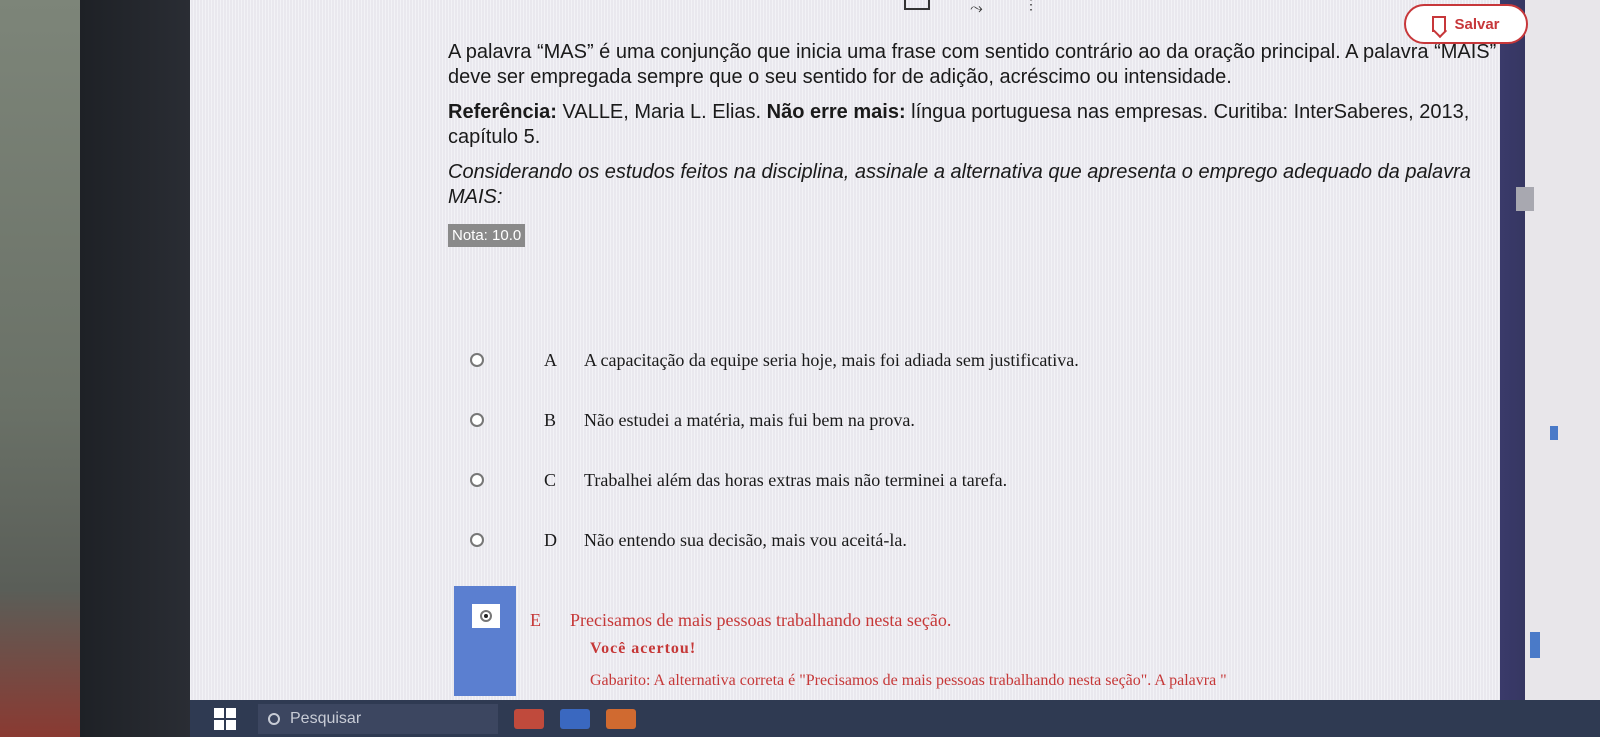 This screenshot has width=1600, height=737. I want to click on feedback-result: Você acertou!, so click(643, 648).